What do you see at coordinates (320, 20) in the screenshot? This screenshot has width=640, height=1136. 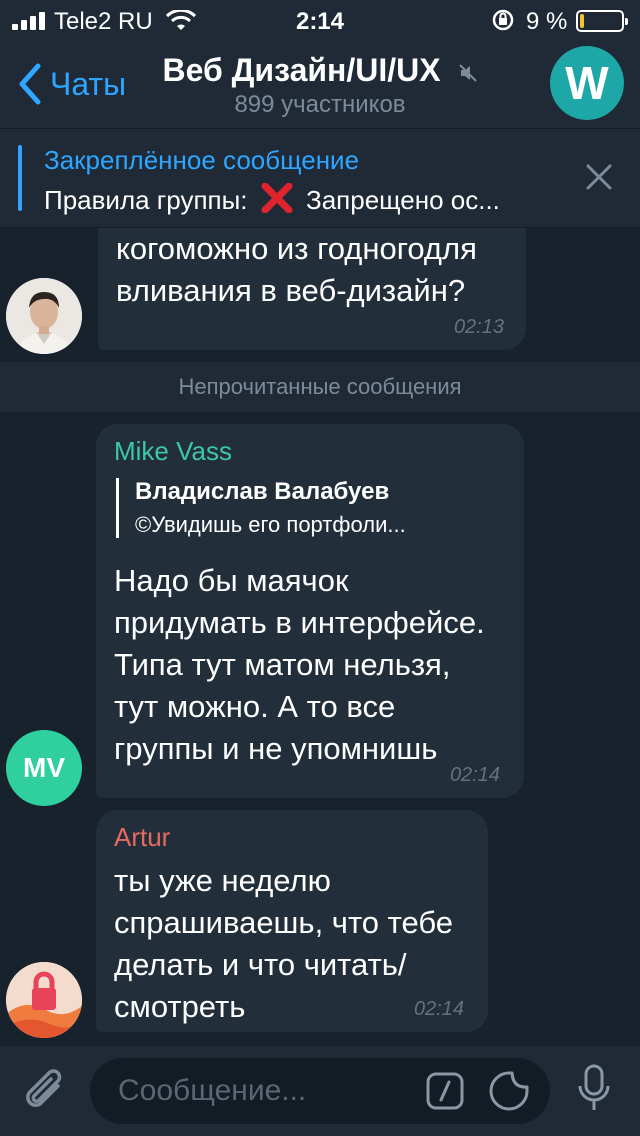 I see `status-bar: Tele2 RU 2:14 9 %` at bounding box center [320, 20].